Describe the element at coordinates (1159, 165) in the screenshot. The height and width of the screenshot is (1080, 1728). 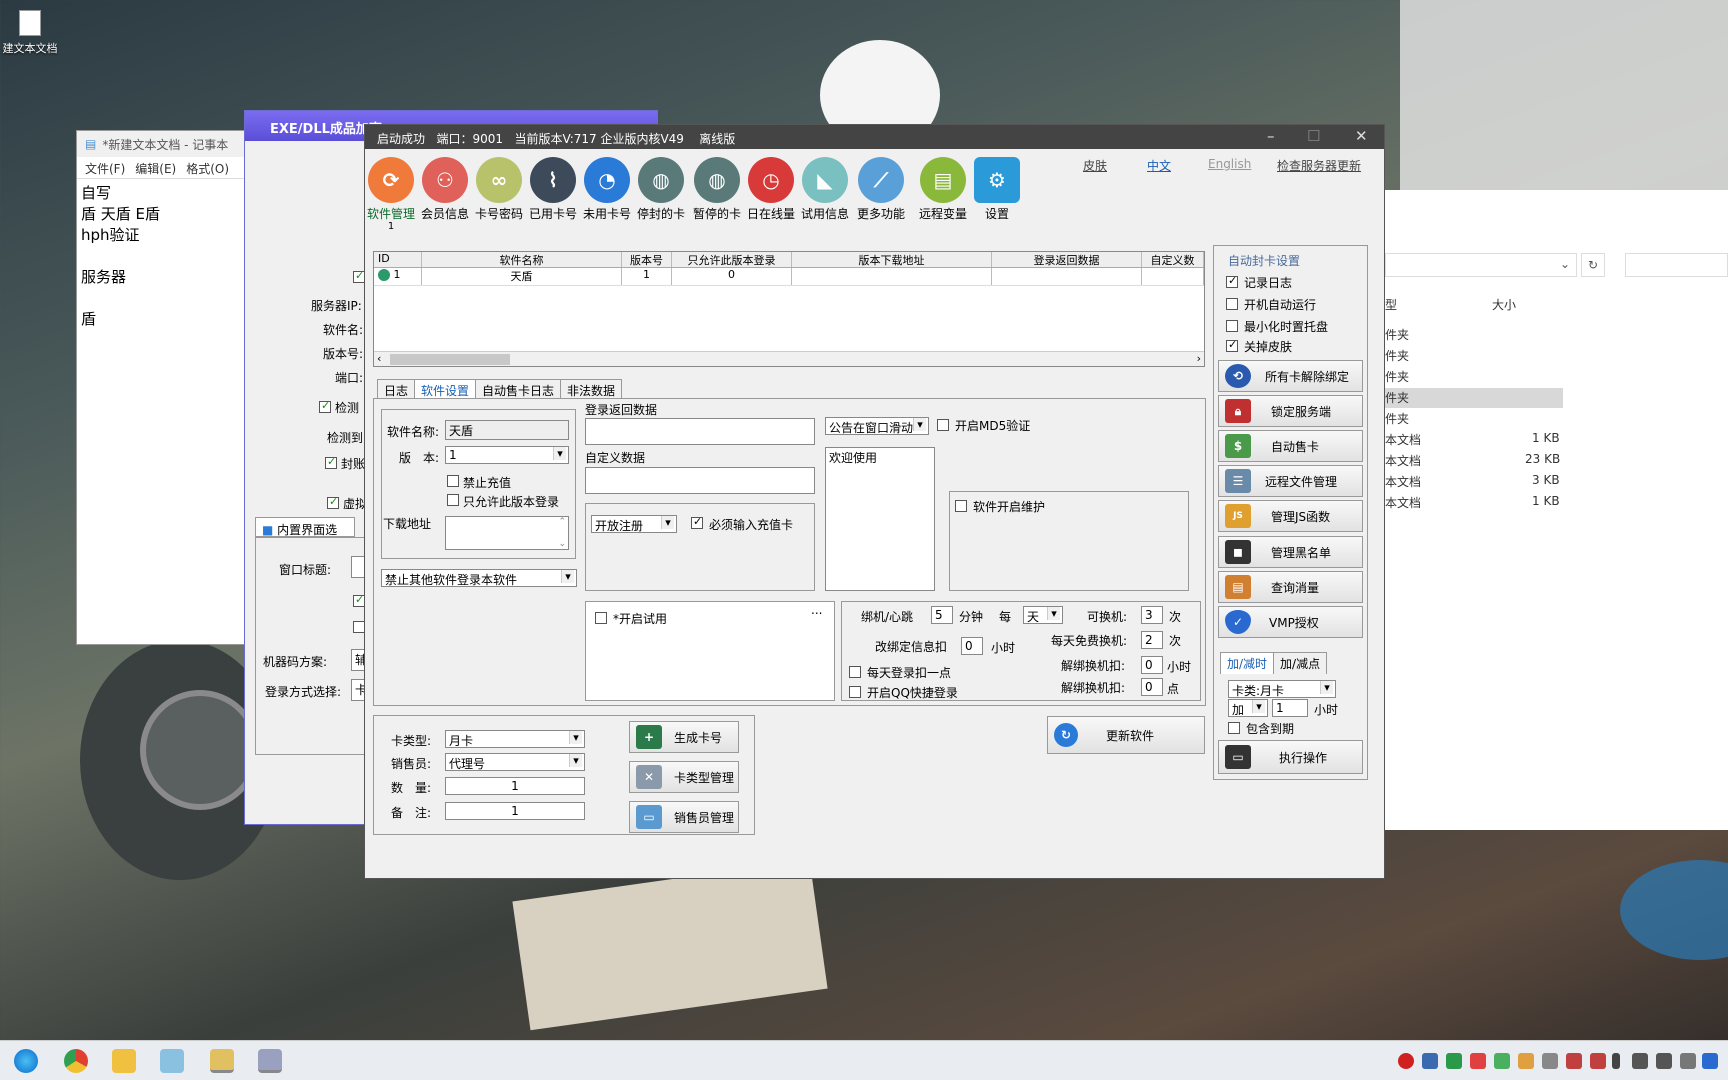
I see `chinese-link: 中文` at that location.